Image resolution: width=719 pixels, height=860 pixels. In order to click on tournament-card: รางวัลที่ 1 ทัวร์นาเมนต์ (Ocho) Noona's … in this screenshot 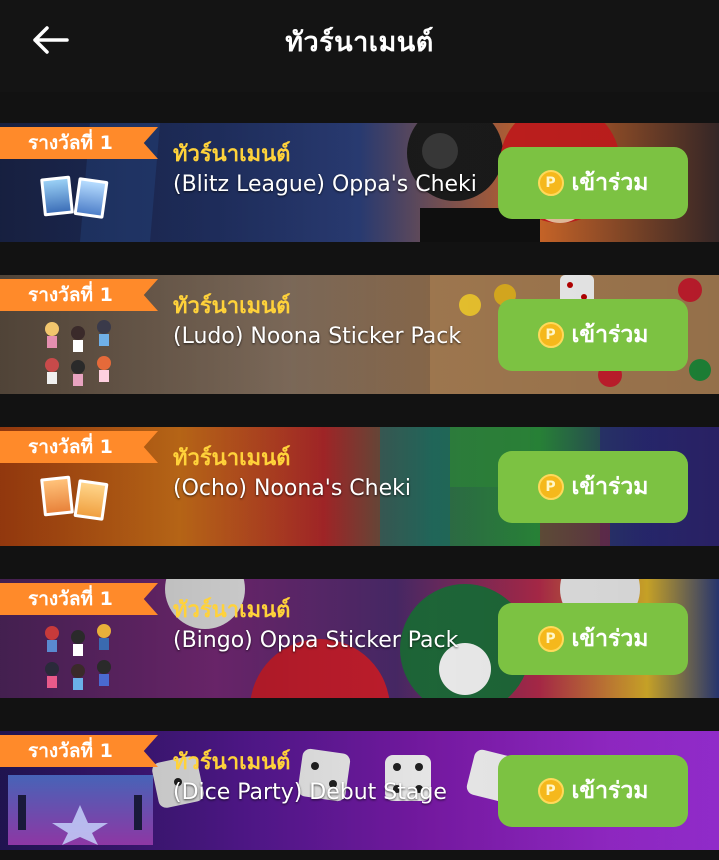, I will do `click(359, 486)`.